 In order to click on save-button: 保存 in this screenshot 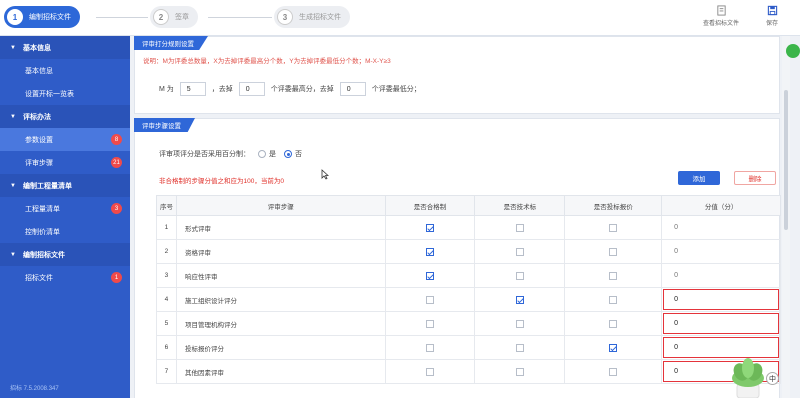, I will do `click(772, 16)`.